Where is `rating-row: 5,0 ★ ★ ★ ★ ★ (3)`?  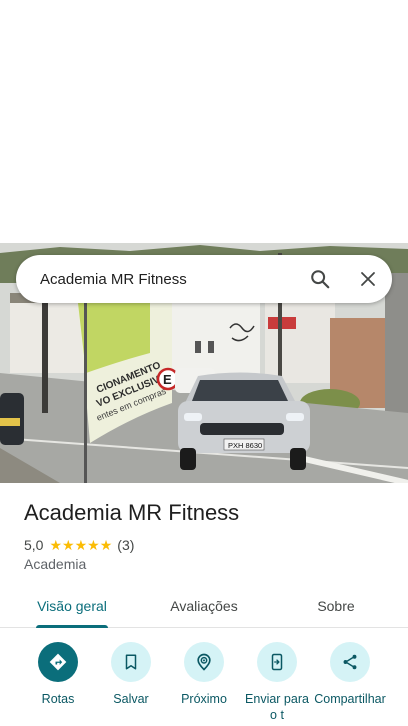 rating-row: 5,0 ★ ★ ★ ★ ★ (3) is located at coordinates (79, 545).